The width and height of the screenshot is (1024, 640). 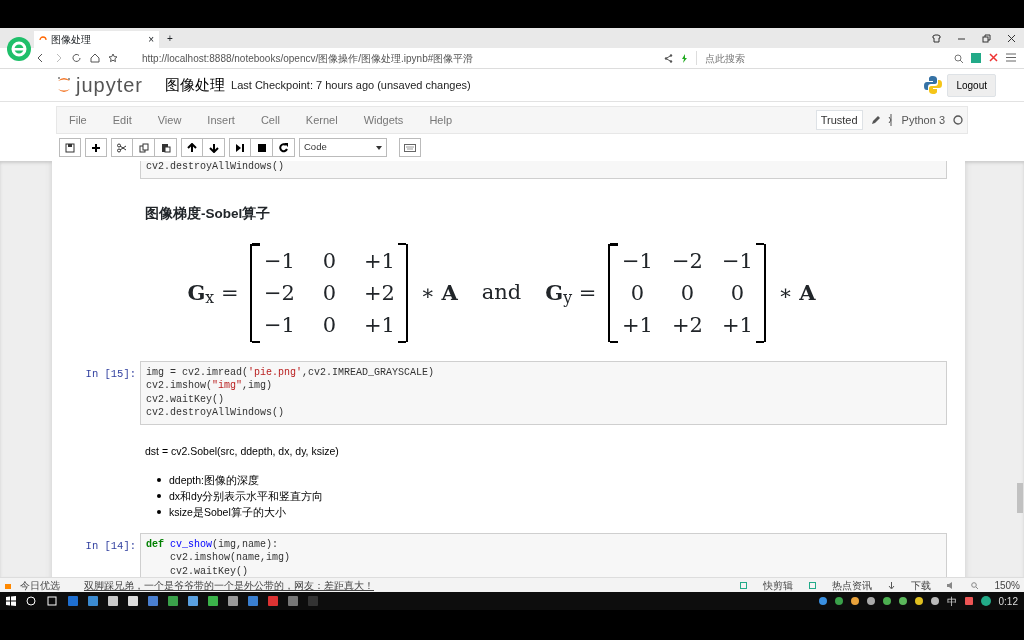 What do you see at coordinates (52, 601) in the screenshot?
I see `task-view-icon` at bounding box center [52, 601].